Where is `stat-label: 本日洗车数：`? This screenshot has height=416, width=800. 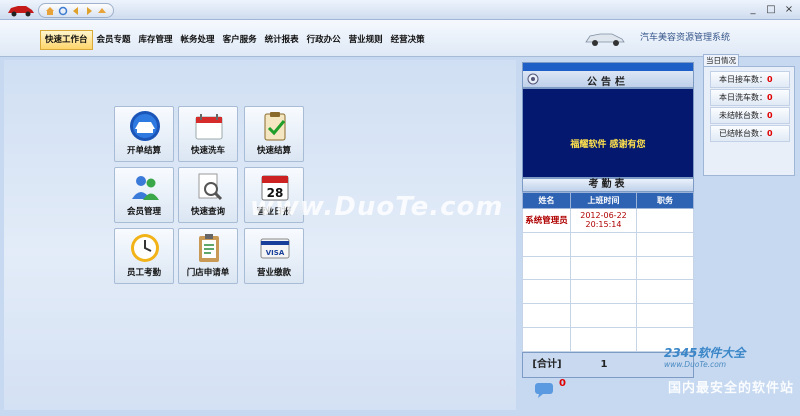
stat-label: 本日洗车数： is located at coordinates (743, 97).